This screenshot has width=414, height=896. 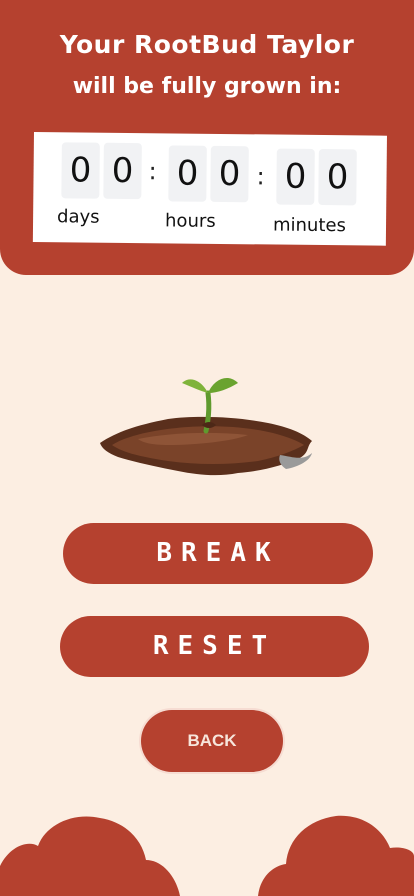 I want to click on page-title: Your RootBud Taylor, so click(x=207, y=44).